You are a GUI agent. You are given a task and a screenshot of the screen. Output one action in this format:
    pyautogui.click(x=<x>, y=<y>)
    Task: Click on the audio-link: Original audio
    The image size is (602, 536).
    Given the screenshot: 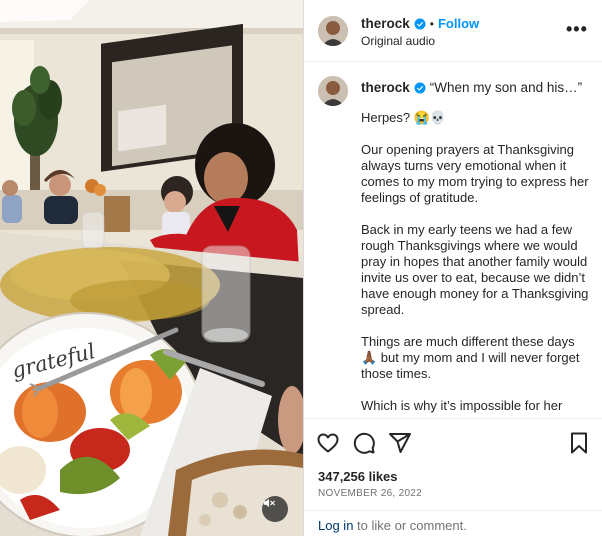 What is the action you would take?
    pyautogui.click(x=398, y=41)
    